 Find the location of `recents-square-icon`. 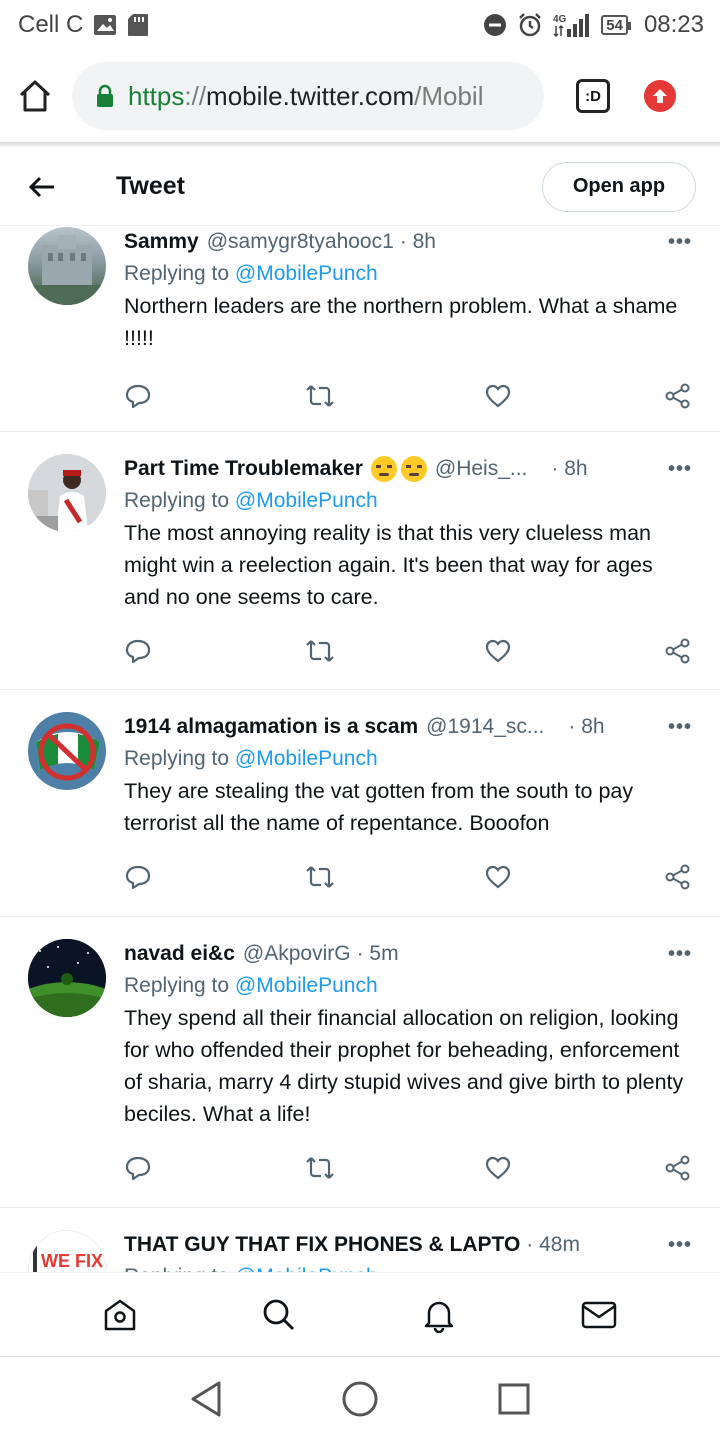

recents-square-icon is located at coordinates (514, 1399).